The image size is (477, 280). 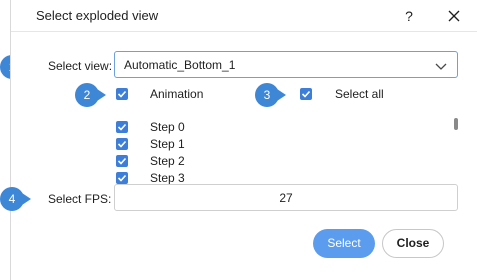 I want to click on chevron-down-icon, so click(x=441, y=65).